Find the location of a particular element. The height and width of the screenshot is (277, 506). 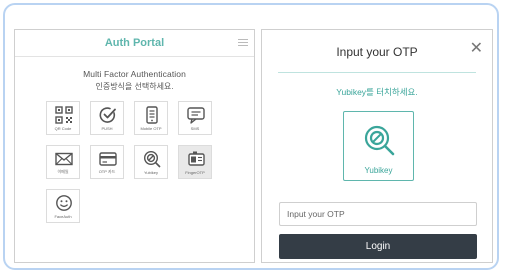

menu-icon is located at coordinates (243, 43).